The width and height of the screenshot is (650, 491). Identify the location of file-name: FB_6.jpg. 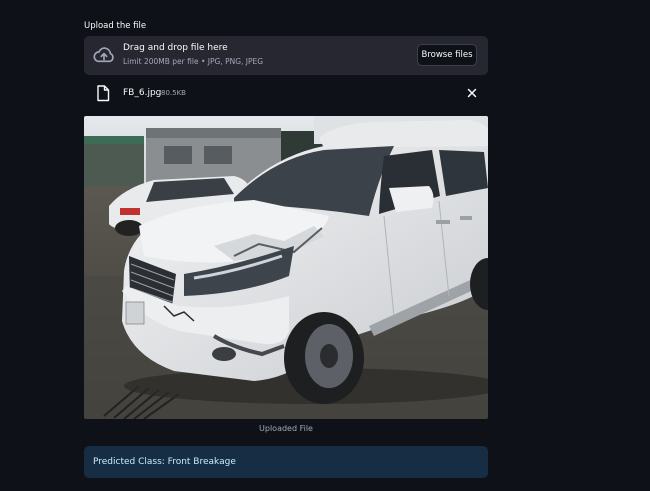
(142, 93).